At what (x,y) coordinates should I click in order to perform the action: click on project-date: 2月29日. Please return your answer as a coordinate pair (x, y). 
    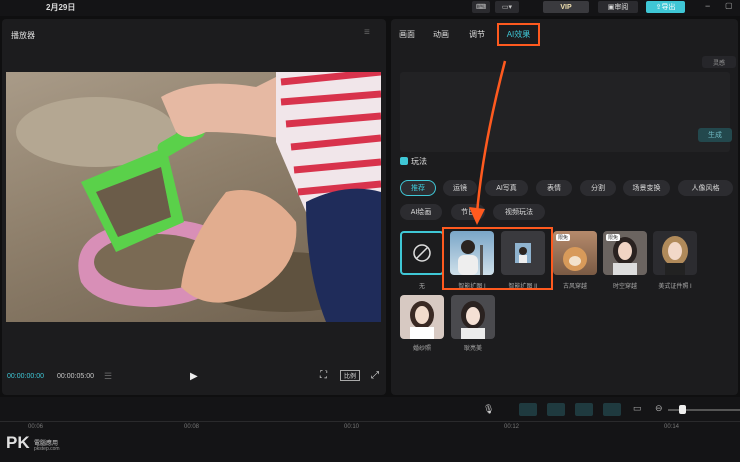
    Looking at the image, I should click on (61, 7).